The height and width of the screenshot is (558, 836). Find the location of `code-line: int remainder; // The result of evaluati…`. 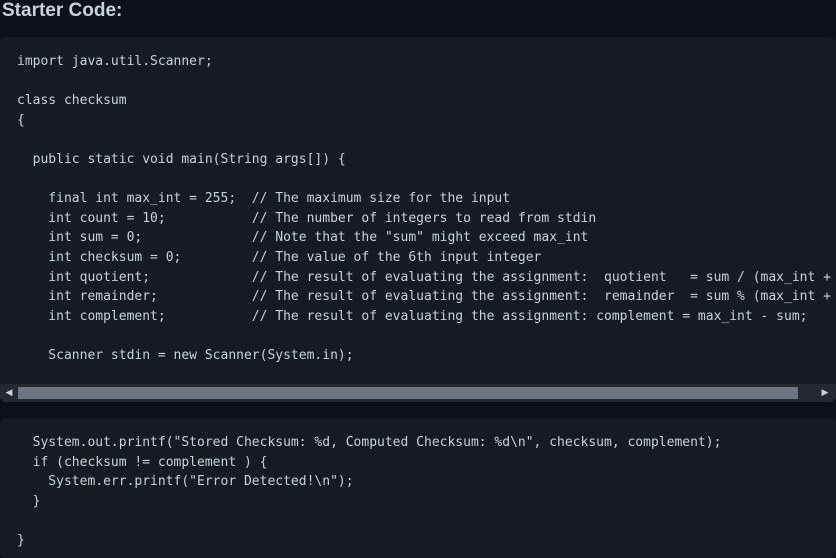

code-line: int remainder; // The result of evaluati… is located at coordinates (426, 297).